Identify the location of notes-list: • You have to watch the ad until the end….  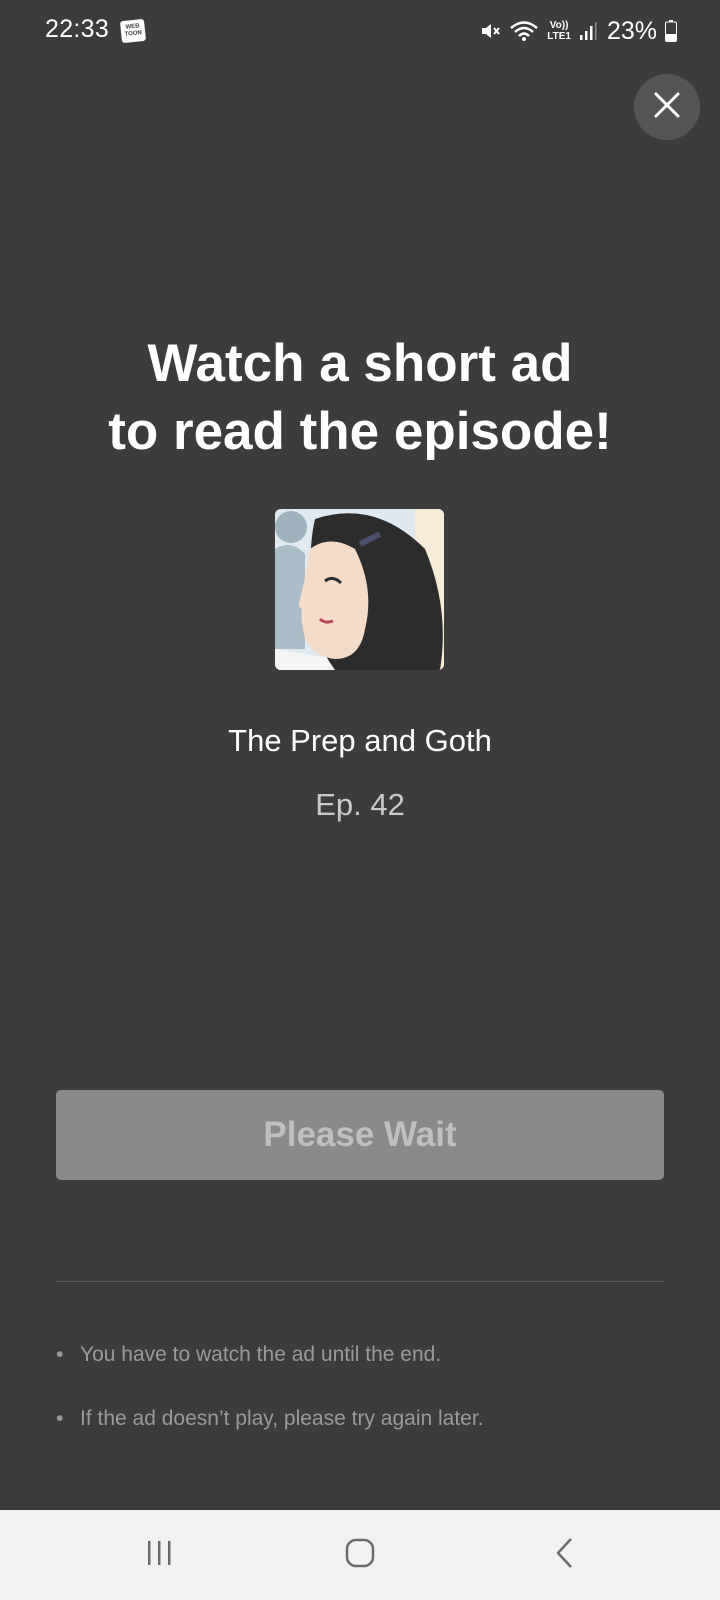
(360, 1402).